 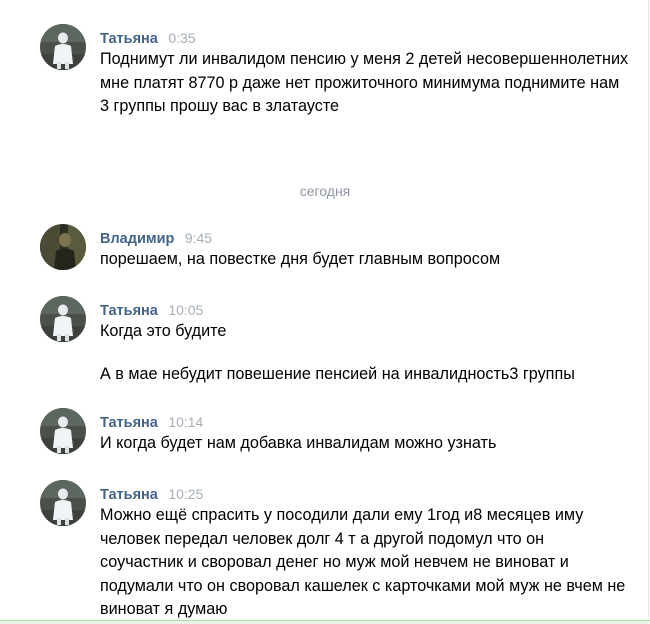 What do you see at coordinates (185, 310) in the screenshot?
I see `message-time: 10:05` at bounding box center [185, 310].